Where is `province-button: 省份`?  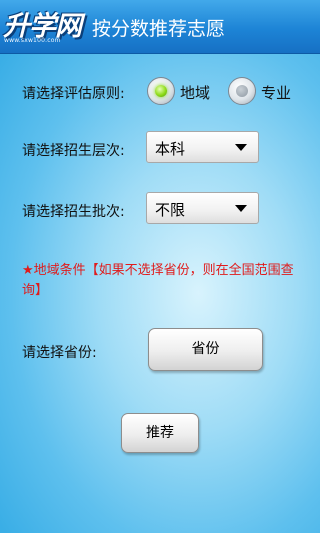 province-button: 省份 is located at coordinates (205, 349).